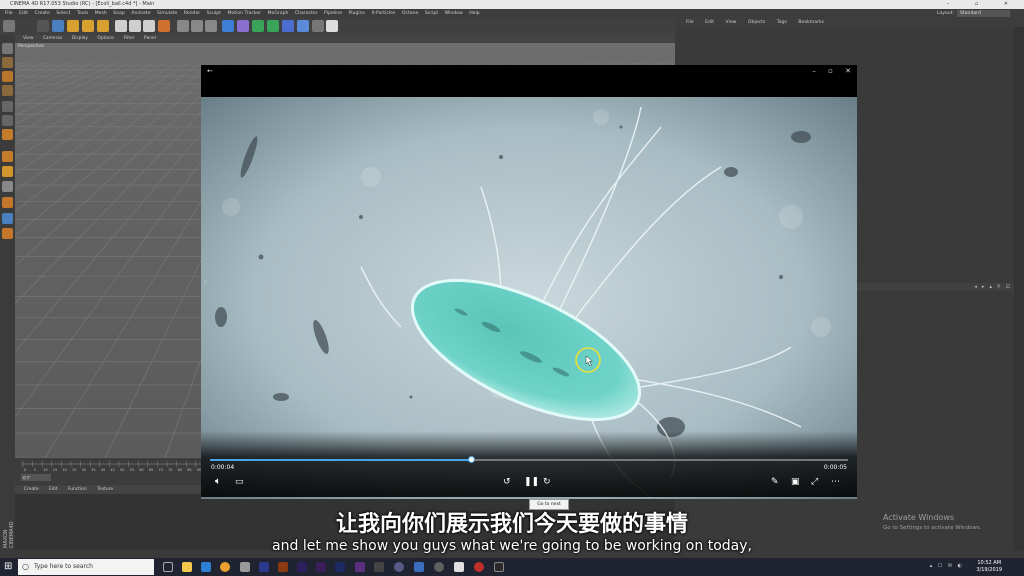  Describe the element at coordinates (989, 567) in the screenshot. I see `clock: 10:52 AM 3/19/2019` at that location.